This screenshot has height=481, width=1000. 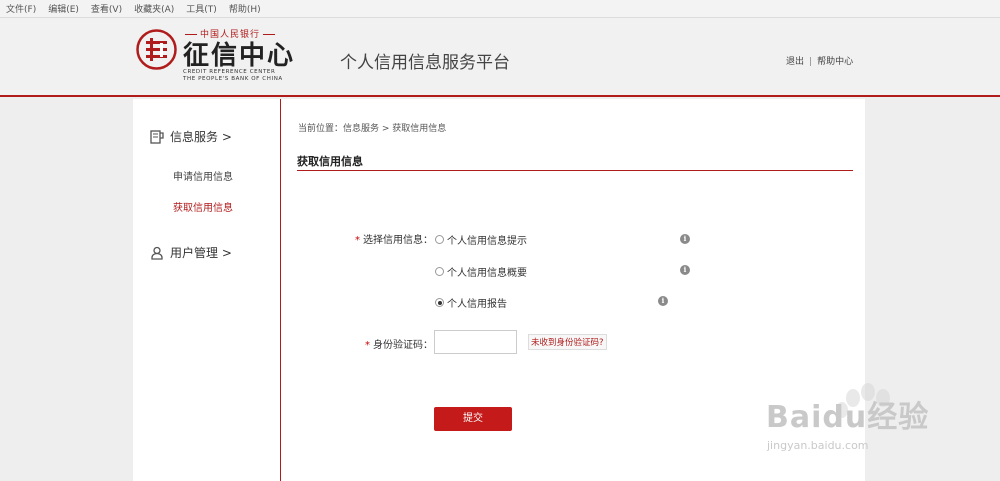 I want to click on select-credit-label: * 选择信用信息：, so click(x=394, y=240).